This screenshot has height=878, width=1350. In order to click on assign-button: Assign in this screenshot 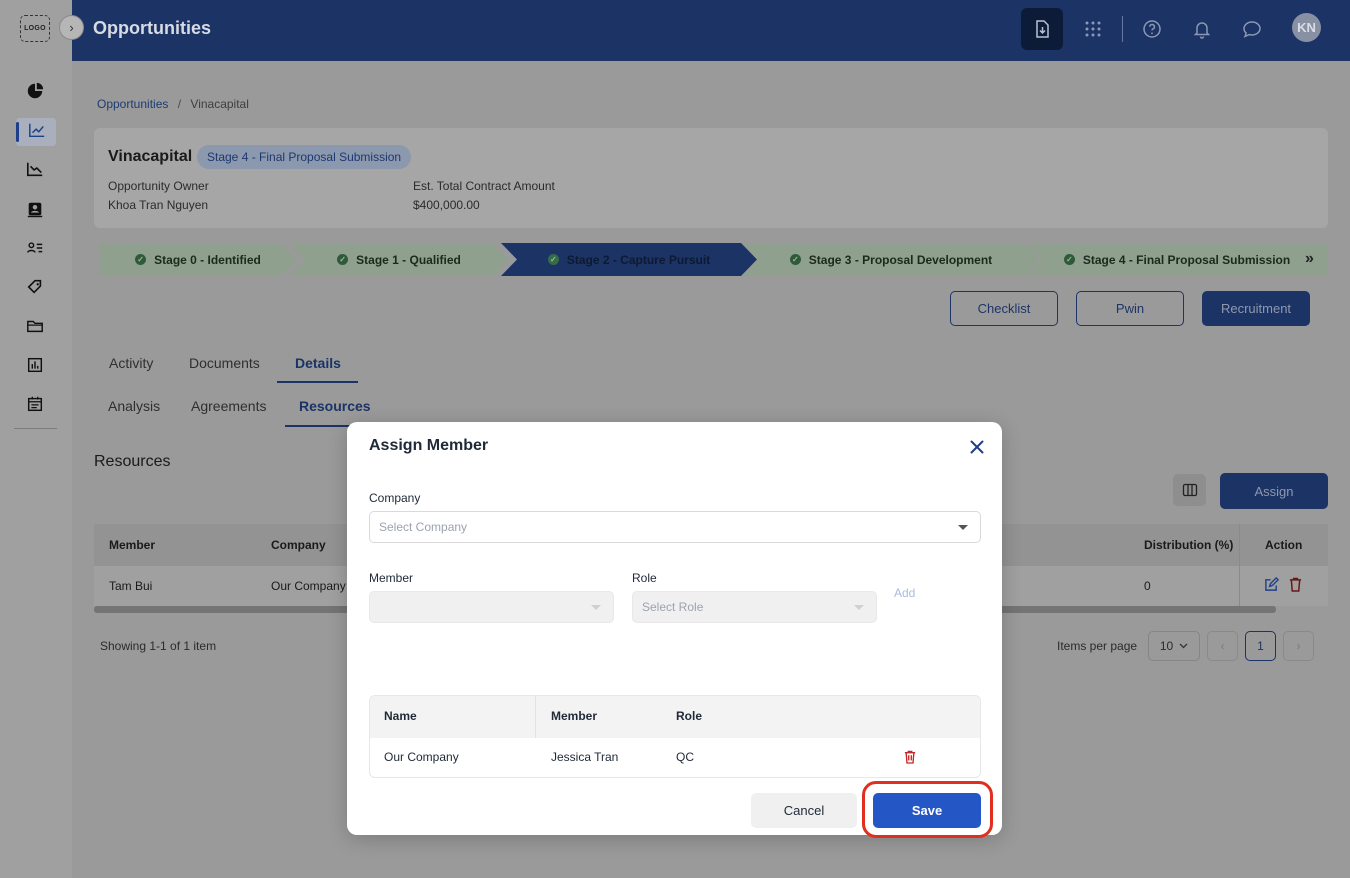, I will do `click(1274, 491)`.